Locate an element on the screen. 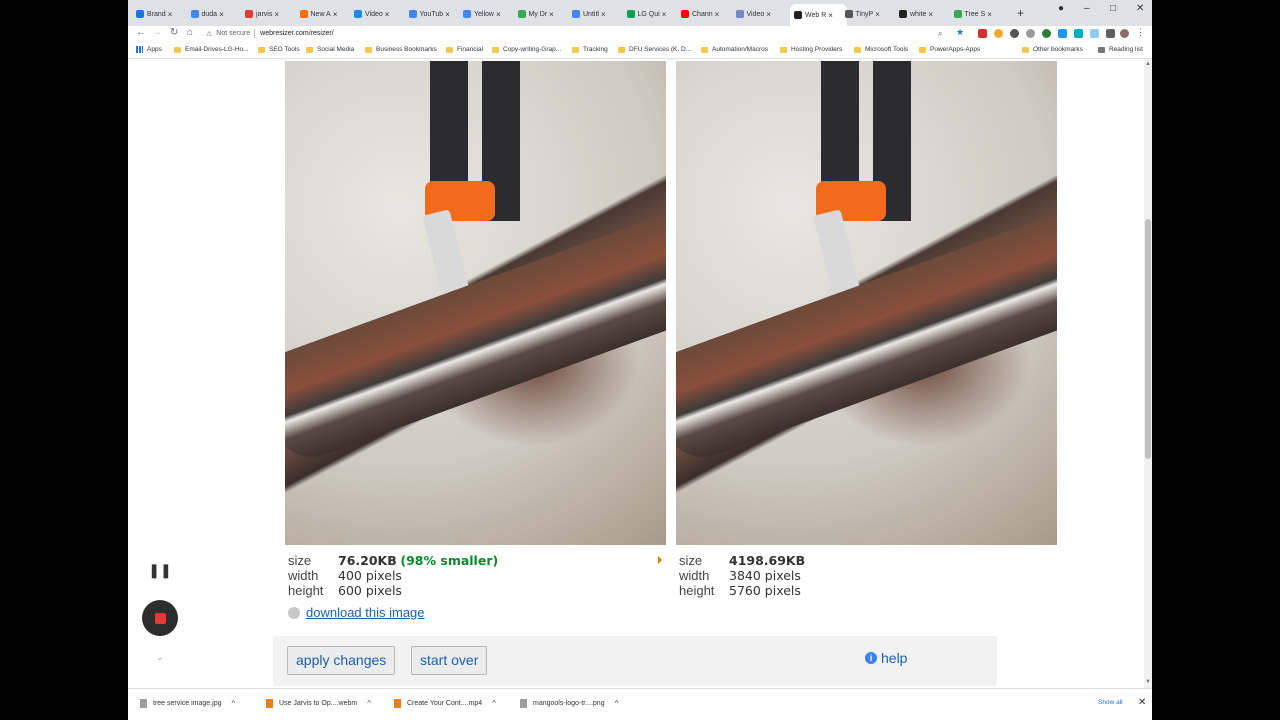 The height and width of the screenshot is (720, 1280). home-icon: ⌂ is located at coordinates (190, 32).